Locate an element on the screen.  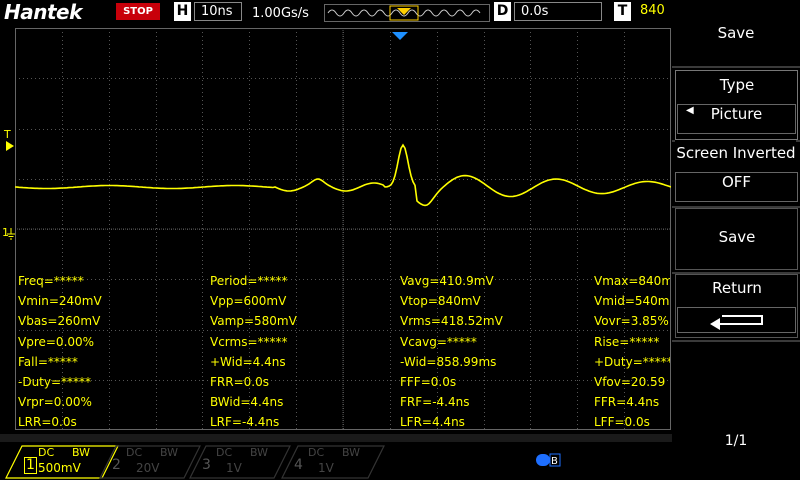
measurement-value: Period=***** is located at coordinates (249, 281).